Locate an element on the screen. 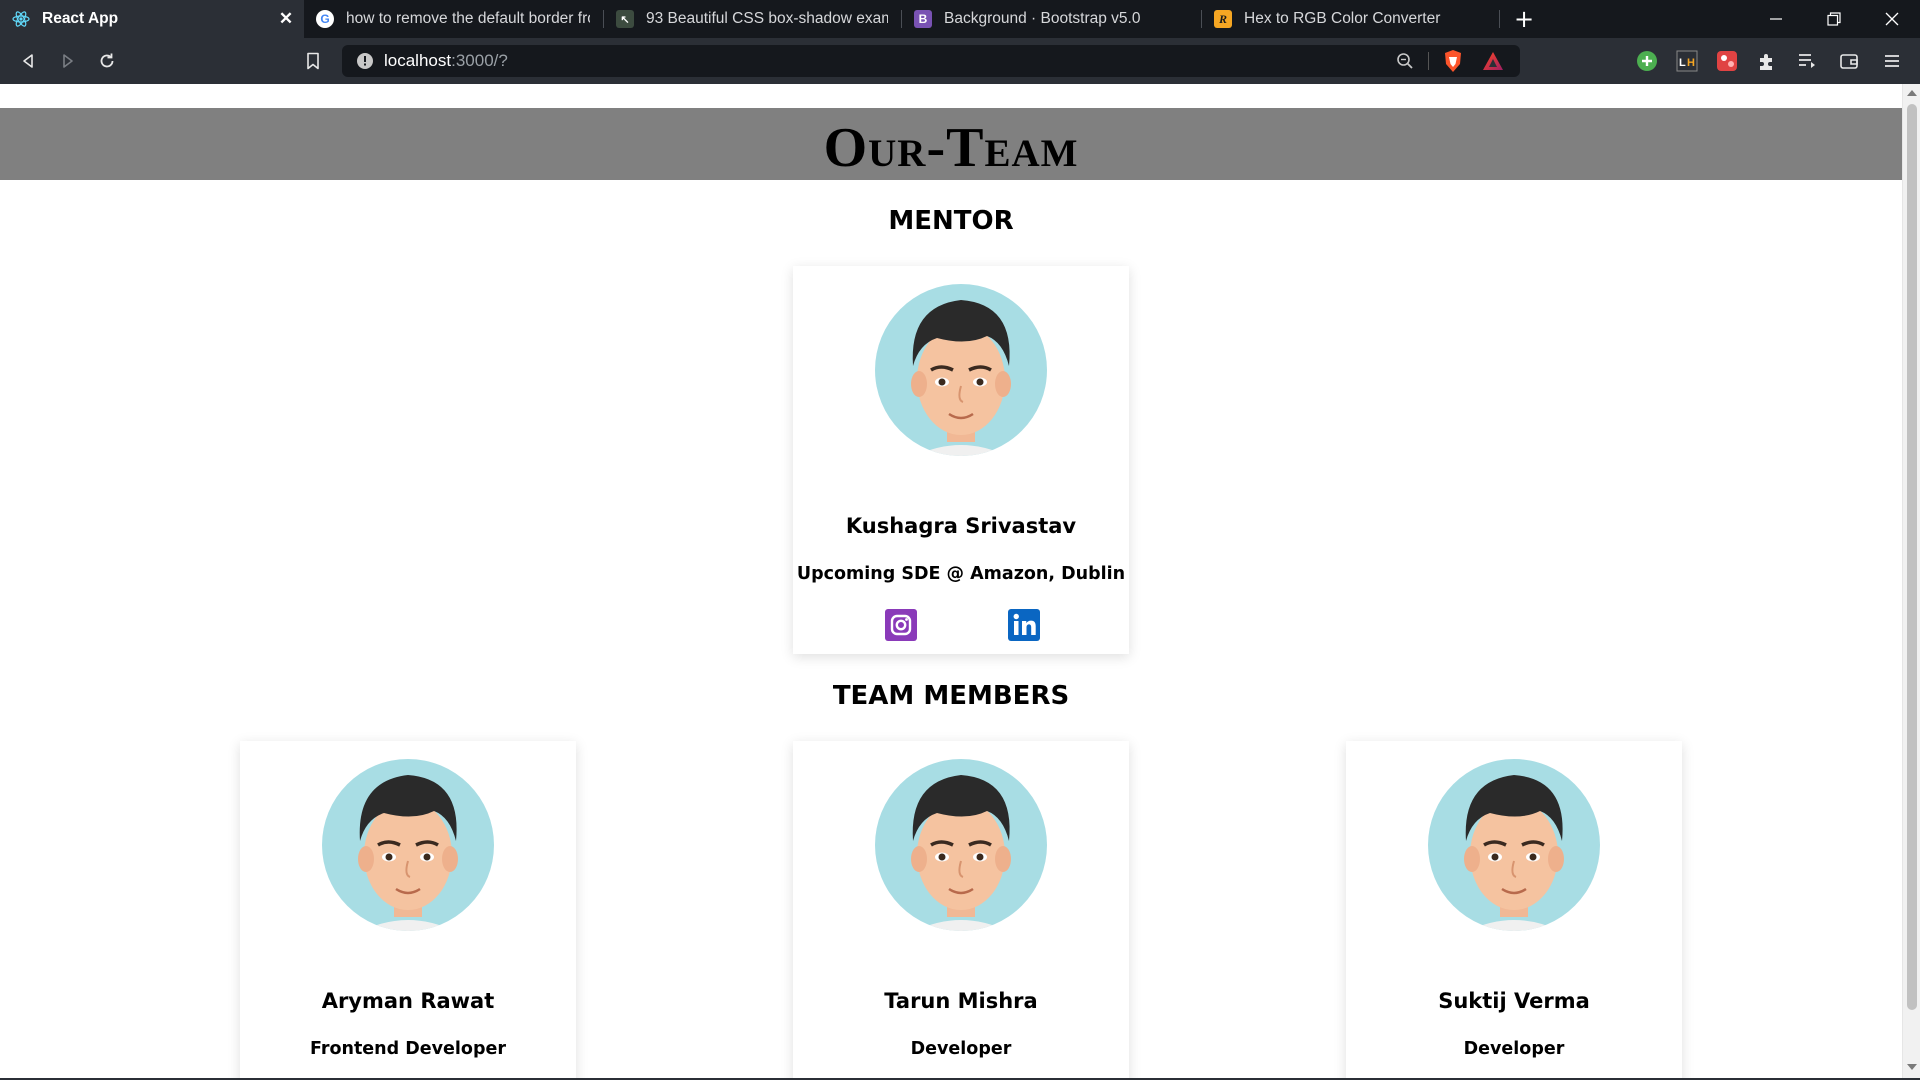 The width and height of the screenshot is (1920, 1080). page-title: Our-Team is located at coordinates (951, 148).